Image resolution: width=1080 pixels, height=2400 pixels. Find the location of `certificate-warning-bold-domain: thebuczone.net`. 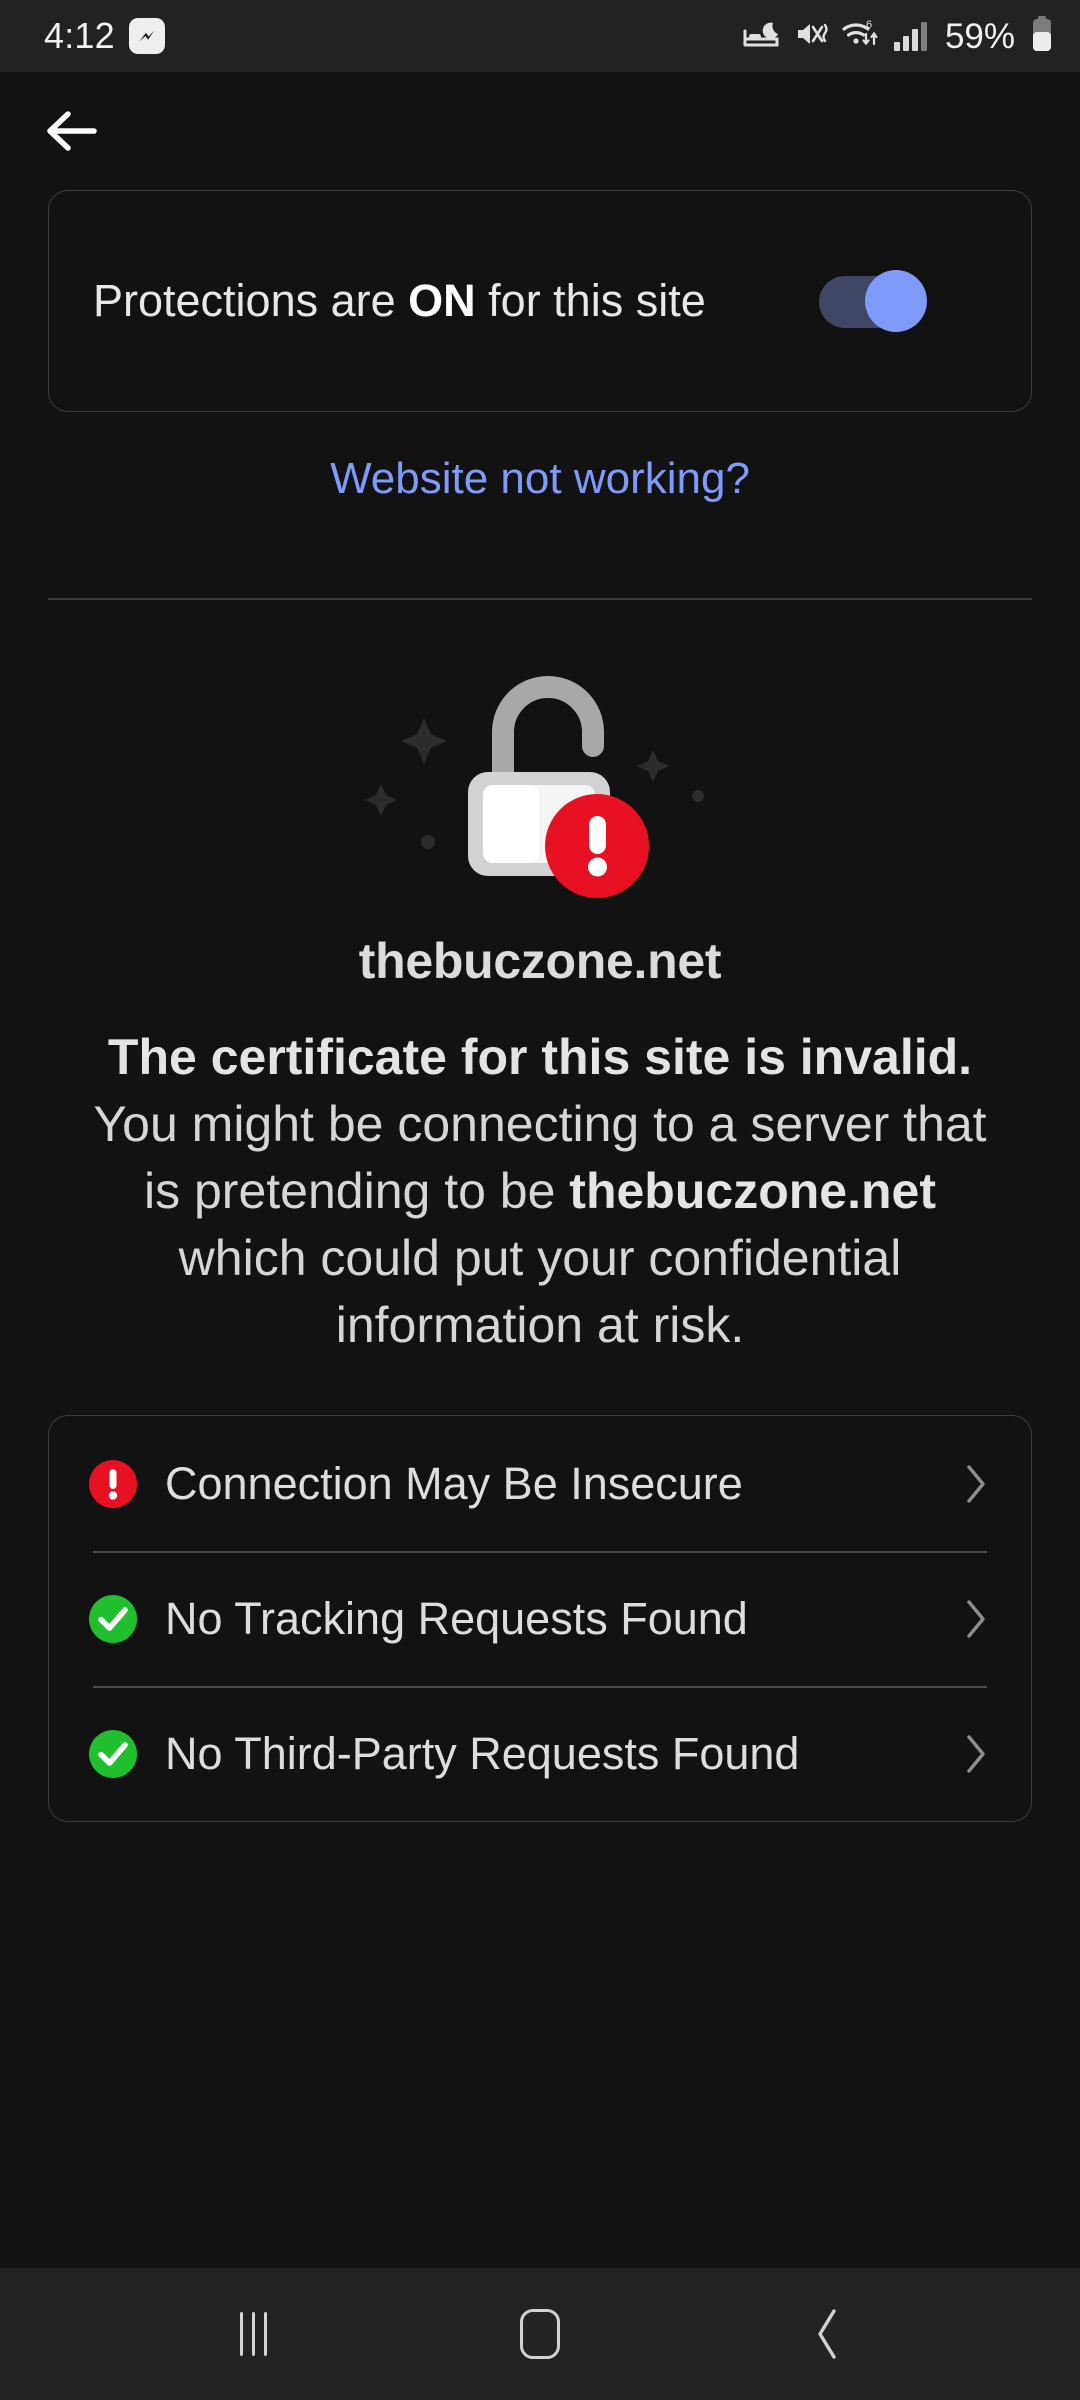

certificate-warning-bold-domain: thebuczone.net is located at coordinates (752, 1191).